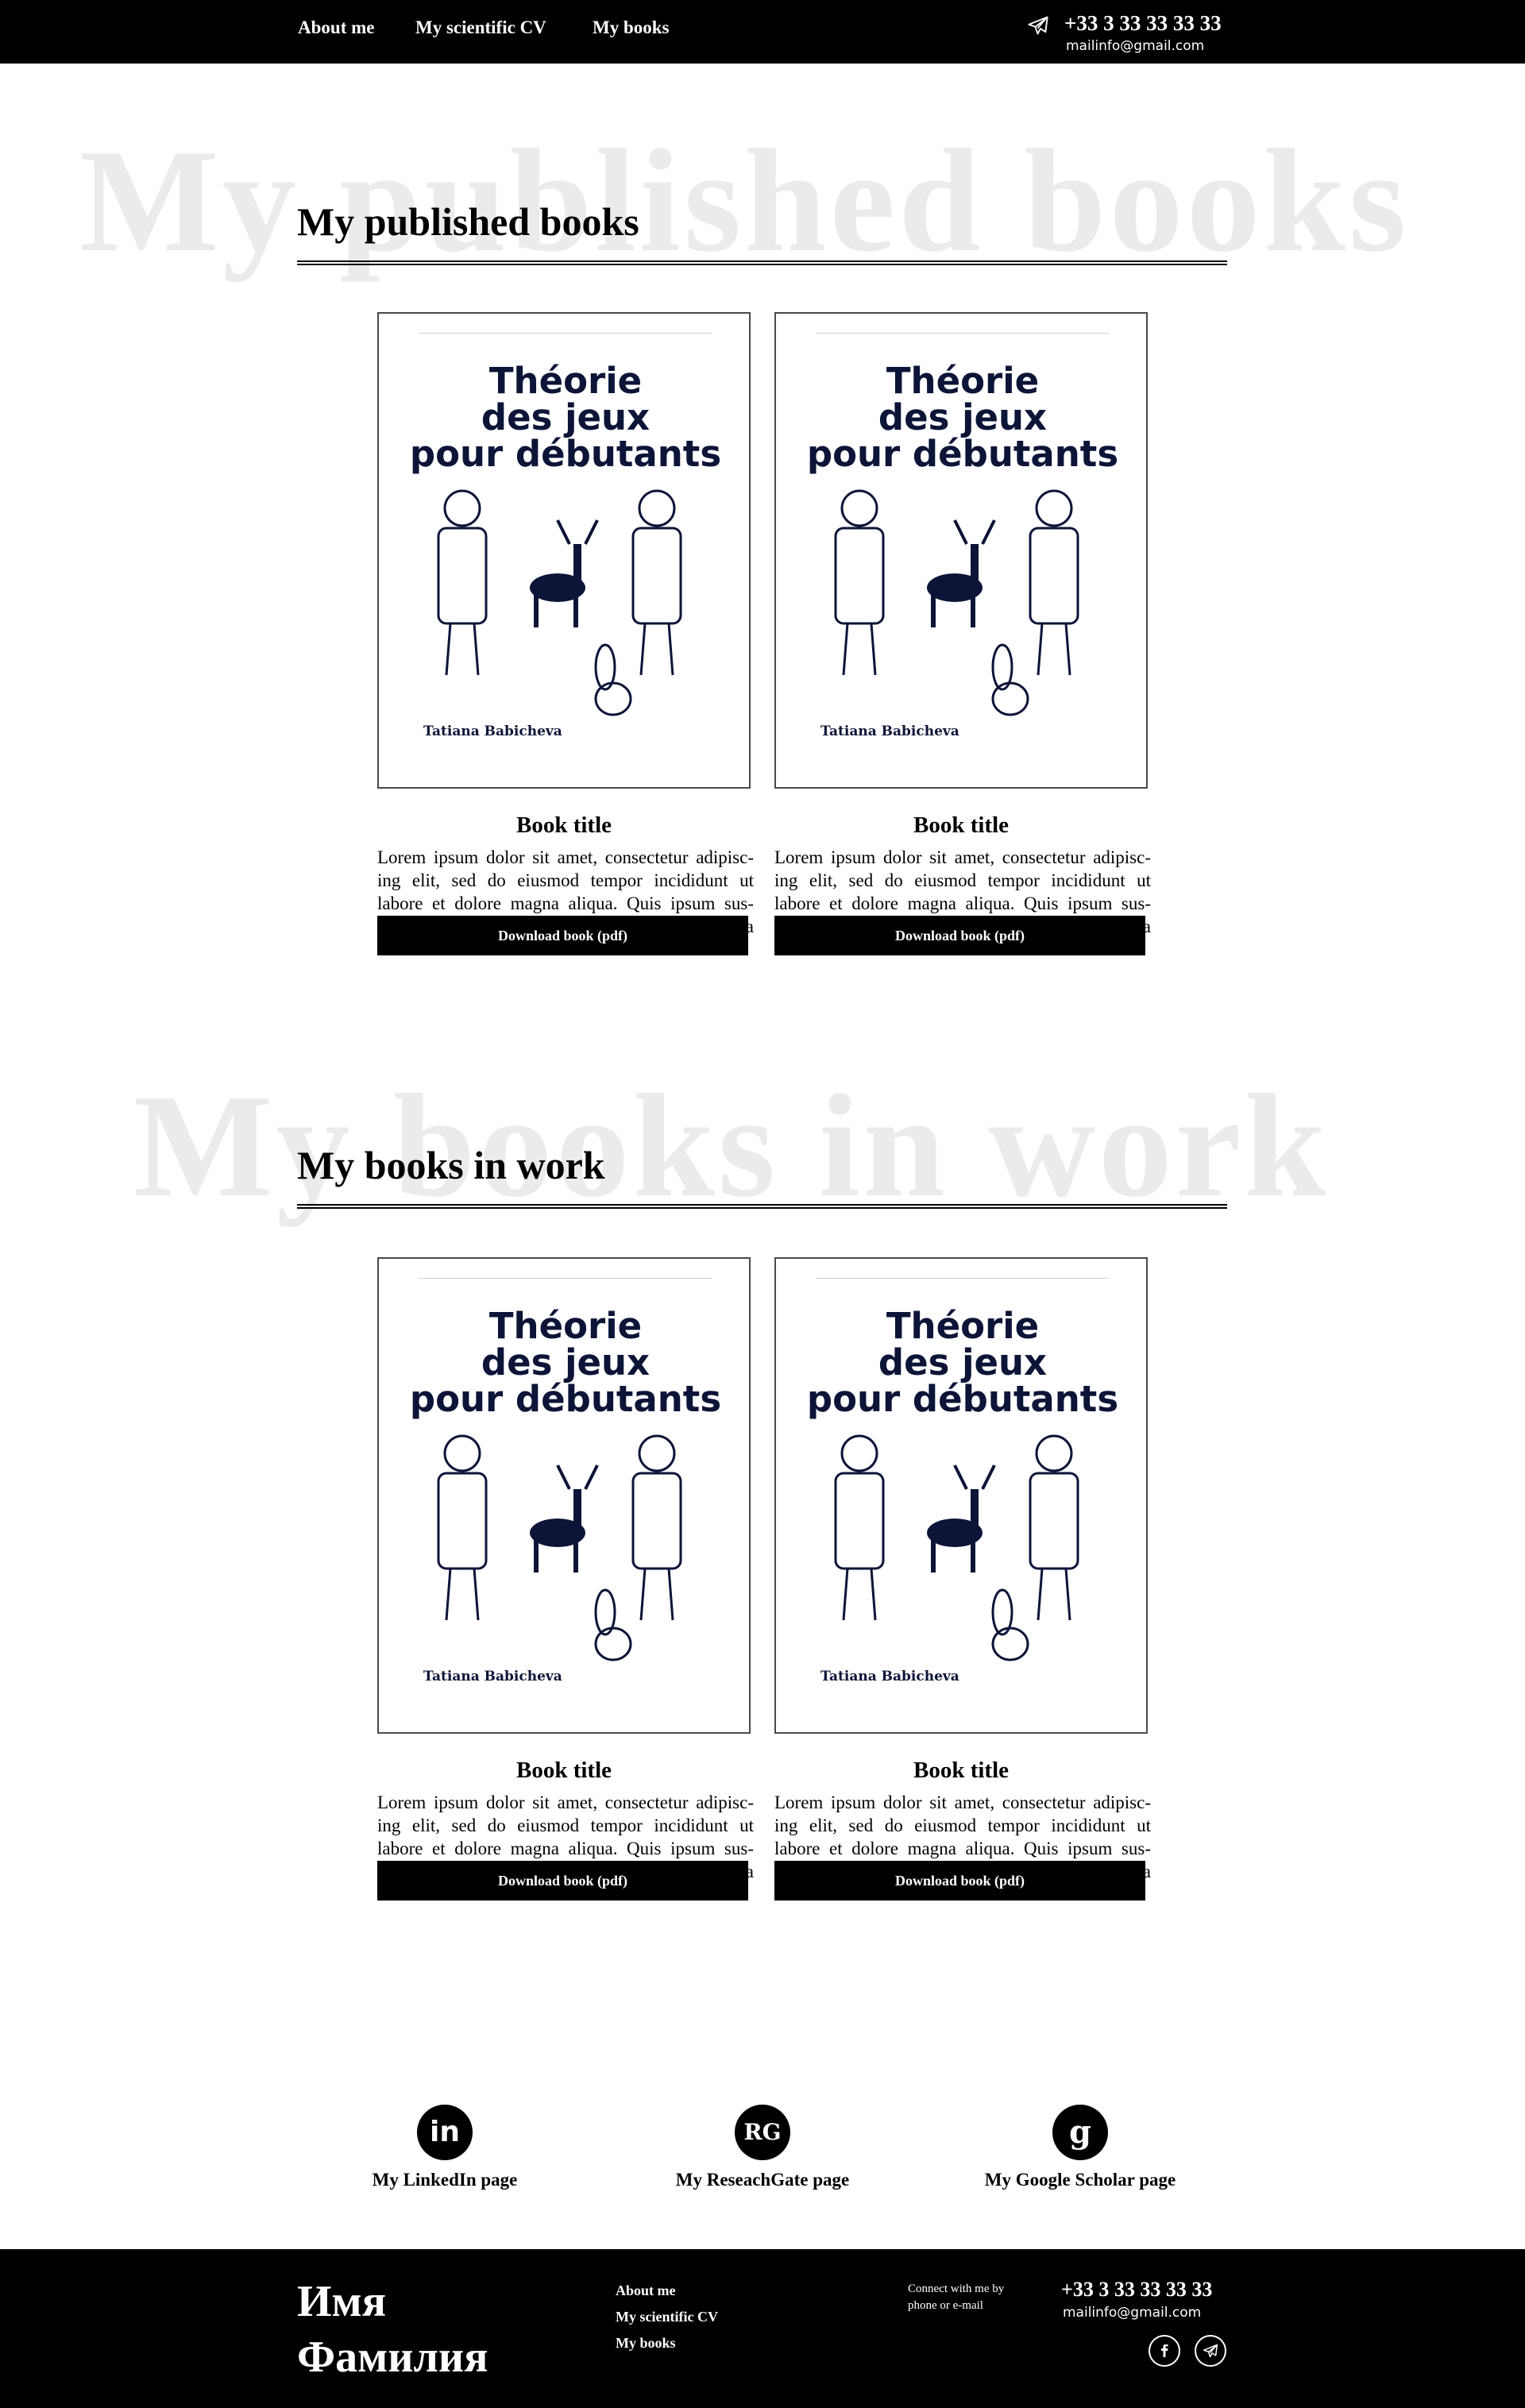  Describe the element at coordinates (745, 201) in the screenshot. I see `section-ghost-heading: My published books` at that location.